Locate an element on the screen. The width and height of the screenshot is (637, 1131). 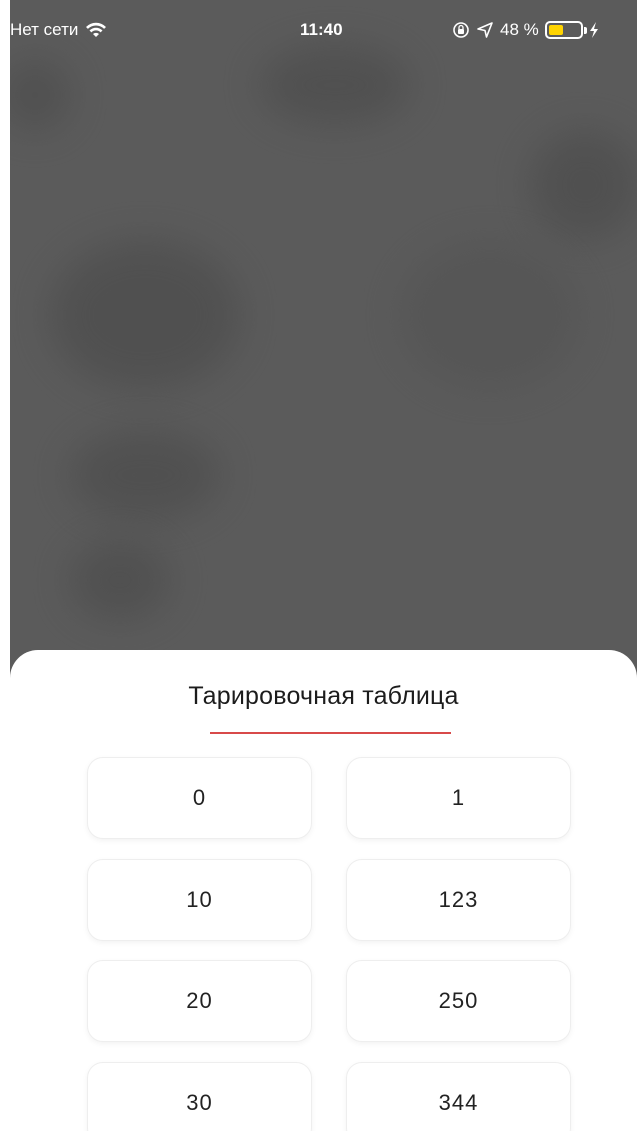
wifi-icon is located at coordinates (96, 29).